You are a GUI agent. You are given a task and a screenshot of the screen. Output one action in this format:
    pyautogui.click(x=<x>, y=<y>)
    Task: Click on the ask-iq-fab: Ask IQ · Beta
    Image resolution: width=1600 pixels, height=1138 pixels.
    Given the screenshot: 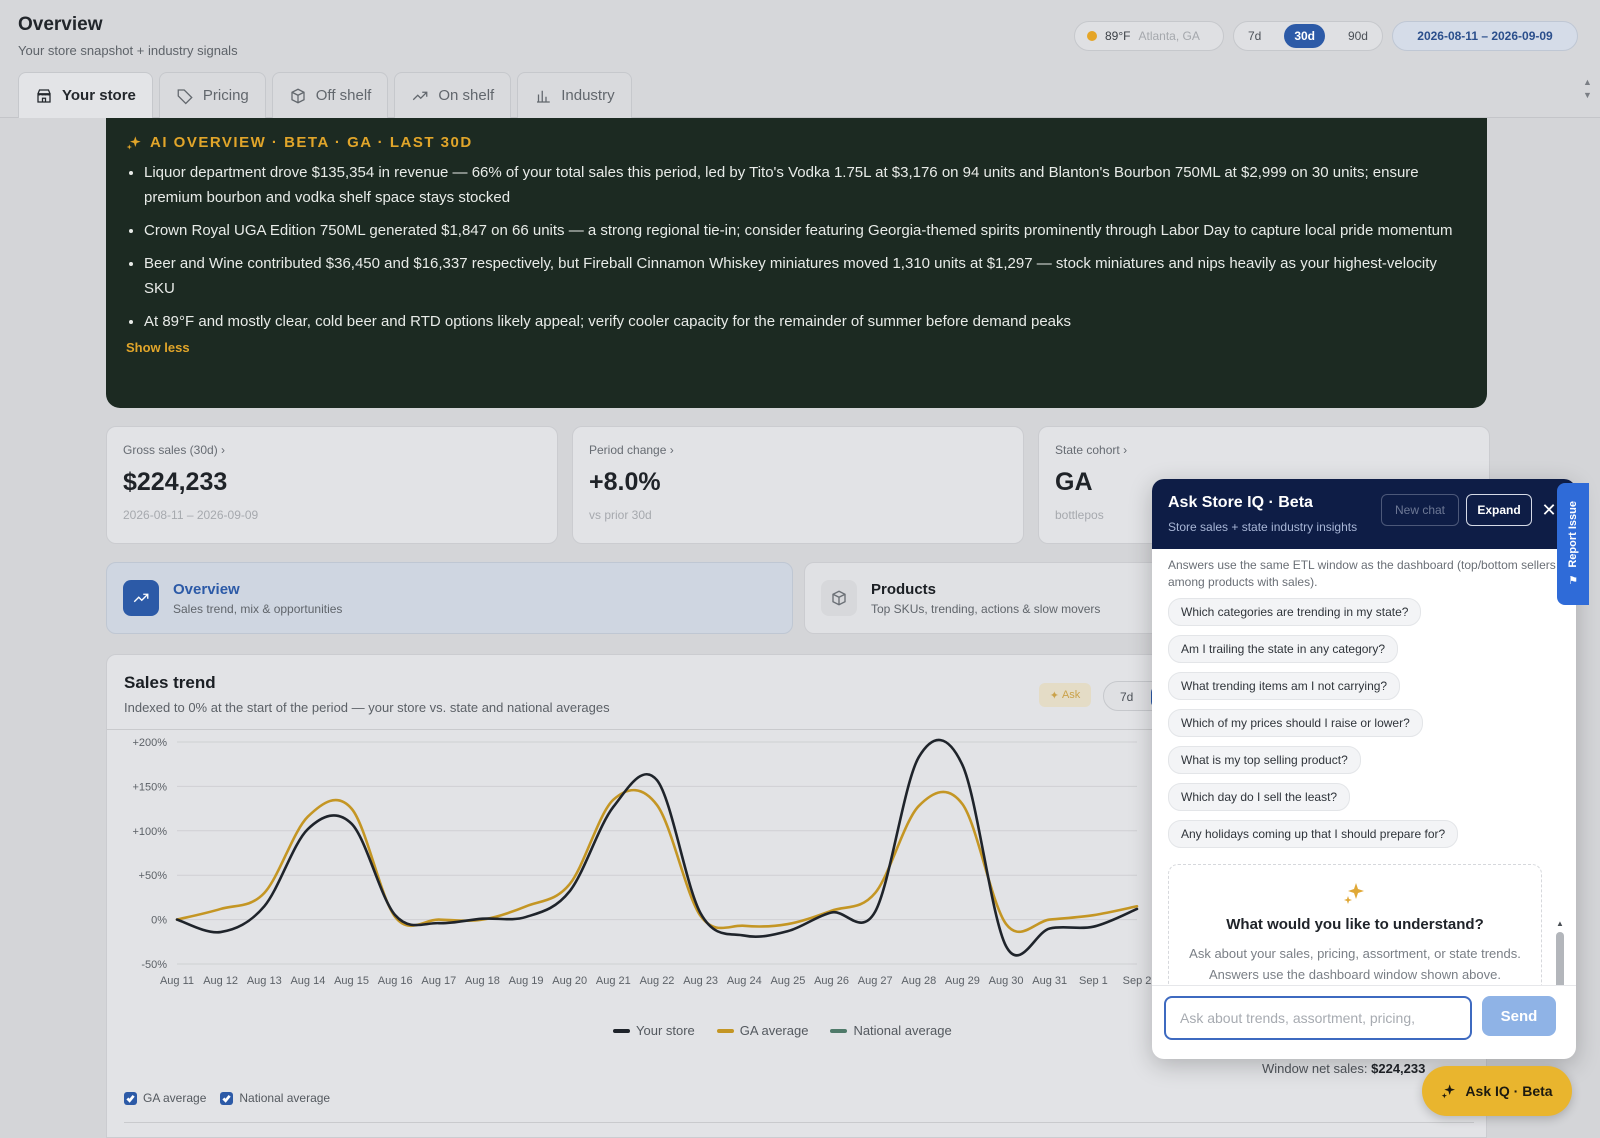 What is the action you would take?
    pyautogui.click(x=1497, y=1091)
    